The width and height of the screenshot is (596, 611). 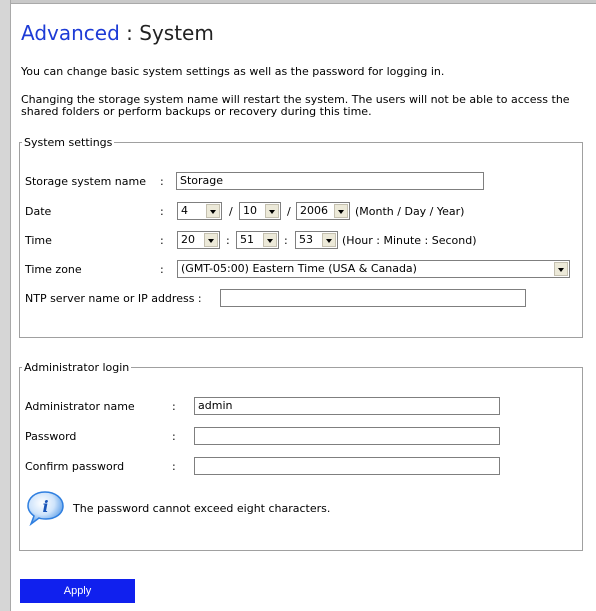 What do you see at coordinates (162, 181) in the screenshot?
I see `storage-name-colon: :` at bounding box center [162, 181].